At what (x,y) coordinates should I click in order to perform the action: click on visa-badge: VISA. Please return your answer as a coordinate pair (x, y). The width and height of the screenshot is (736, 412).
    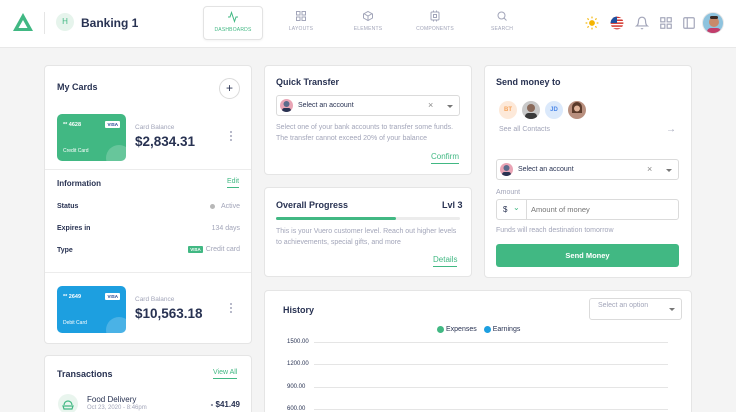
    Looking at the image, I should click on (195, 249).